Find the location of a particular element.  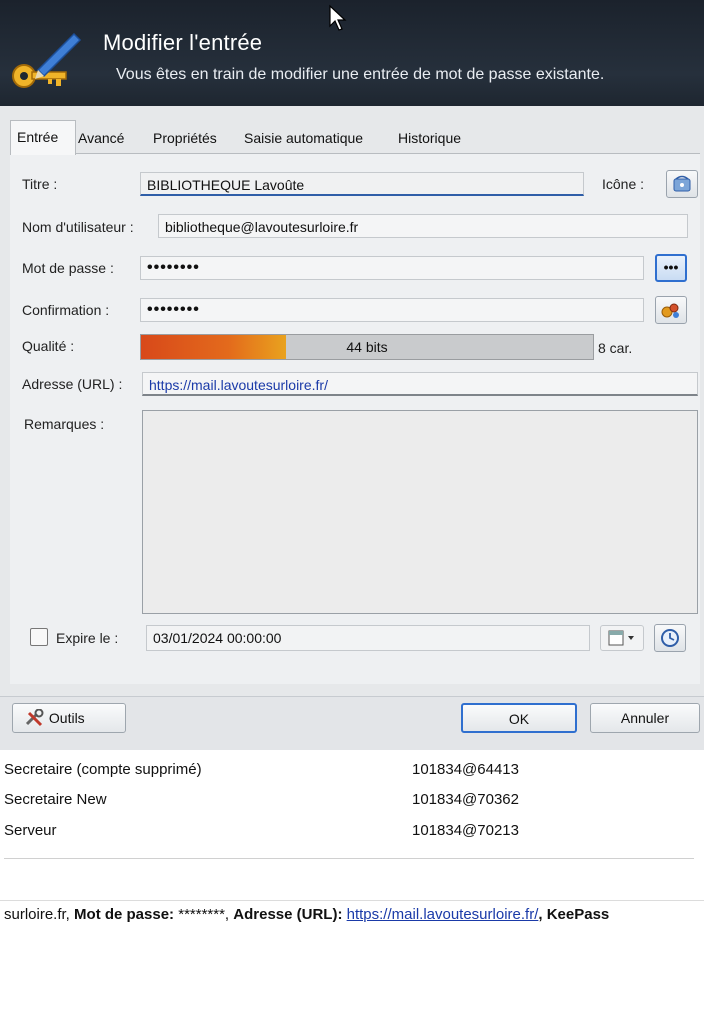

tools-button: Outils is located at coordinates (69, 718).